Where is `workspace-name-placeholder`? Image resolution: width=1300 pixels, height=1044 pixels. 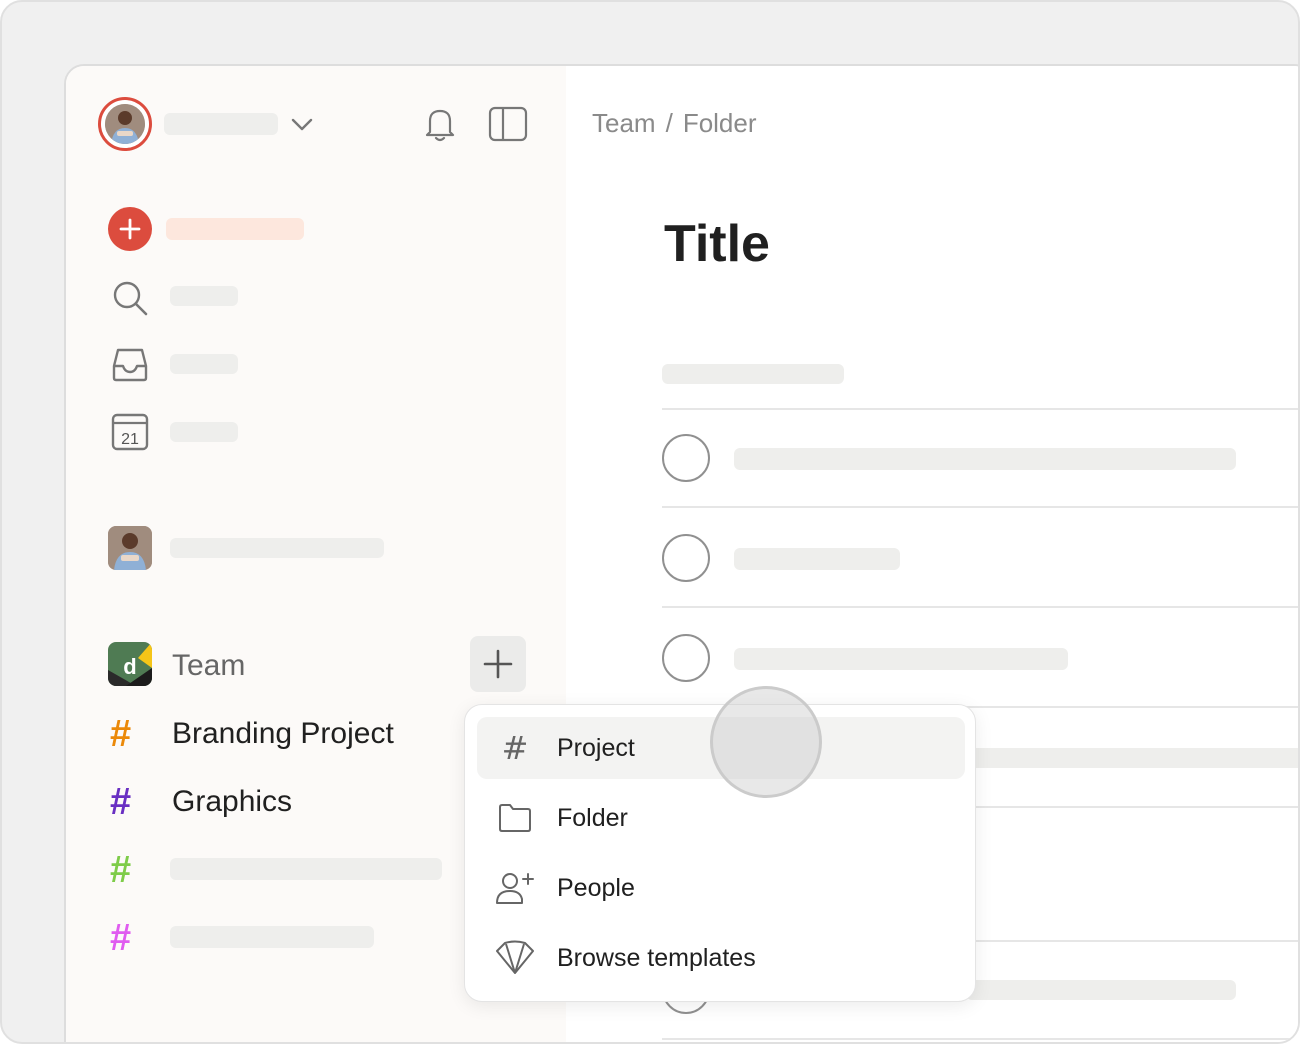
workspace-name-placeholder is located at coordinates (221, 124).